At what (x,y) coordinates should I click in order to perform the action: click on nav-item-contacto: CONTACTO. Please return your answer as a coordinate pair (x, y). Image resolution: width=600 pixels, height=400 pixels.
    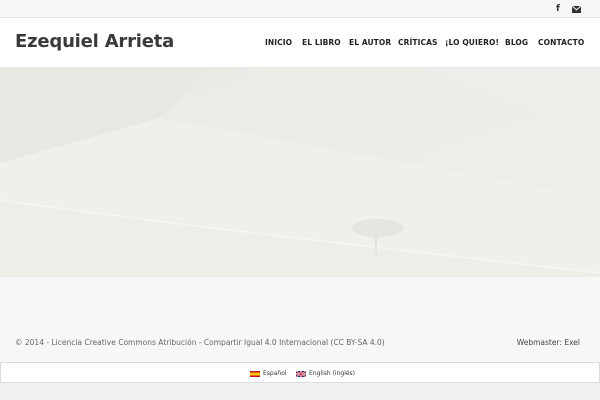
    Looking at the image, I should click on (561, 42).